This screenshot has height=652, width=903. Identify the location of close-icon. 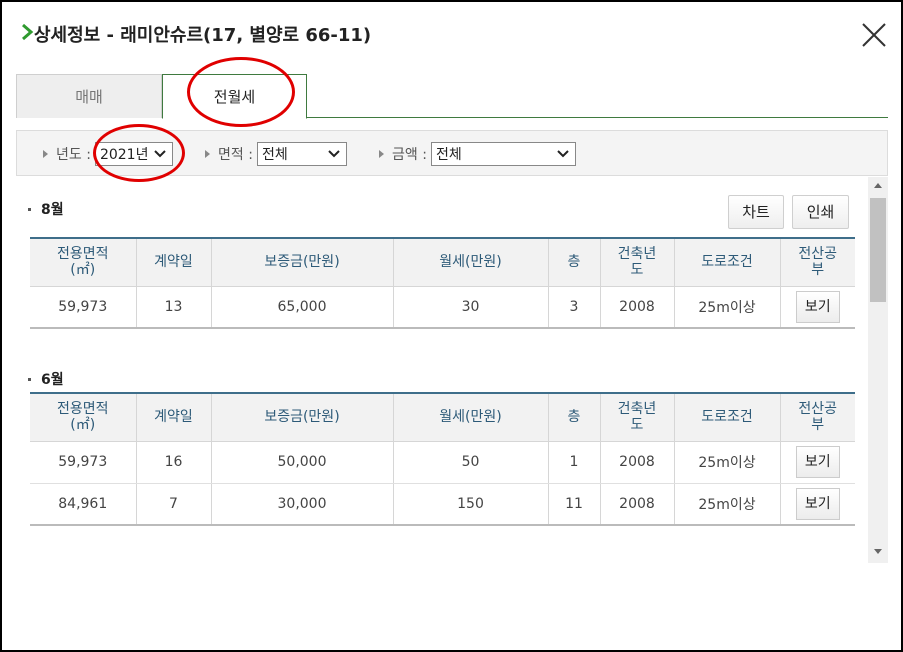
(874, 35).